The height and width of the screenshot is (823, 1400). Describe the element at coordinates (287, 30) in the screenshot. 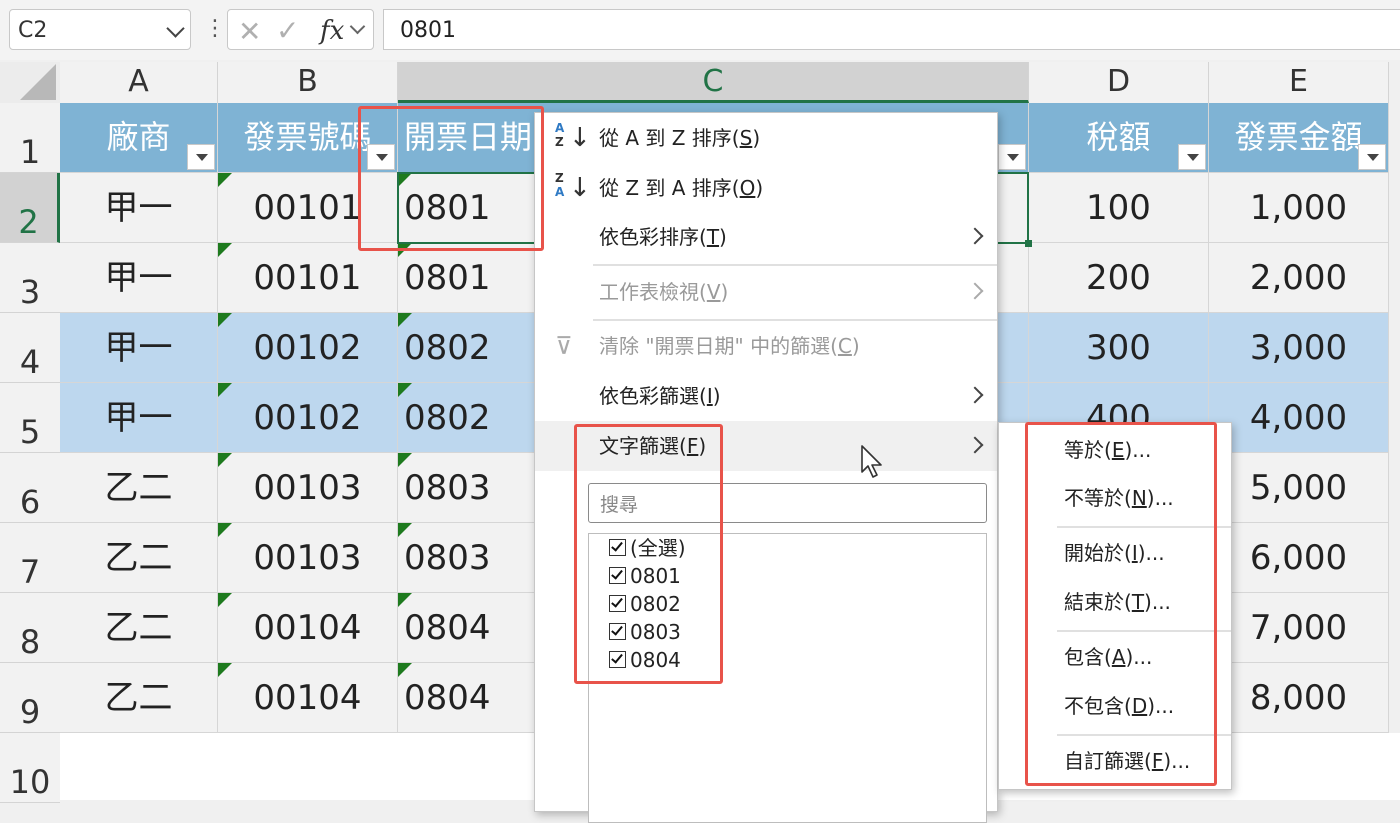

I see `enter-icon: ✓` at that location.